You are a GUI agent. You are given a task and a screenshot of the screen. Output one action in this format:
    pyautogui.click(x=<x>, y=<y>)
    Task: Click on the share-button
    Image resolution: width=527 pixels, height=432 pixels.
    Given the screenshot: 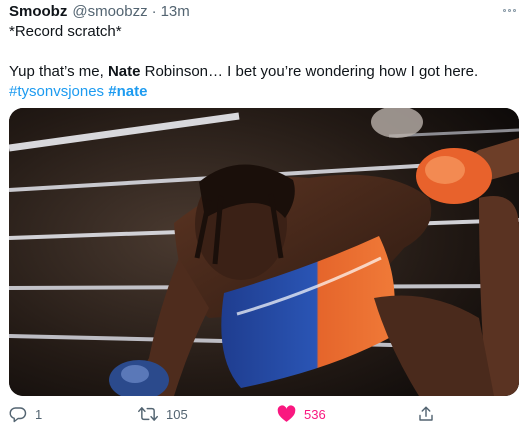 What is the action you would take?
    pyautogui.click(x=426, y=414)
    